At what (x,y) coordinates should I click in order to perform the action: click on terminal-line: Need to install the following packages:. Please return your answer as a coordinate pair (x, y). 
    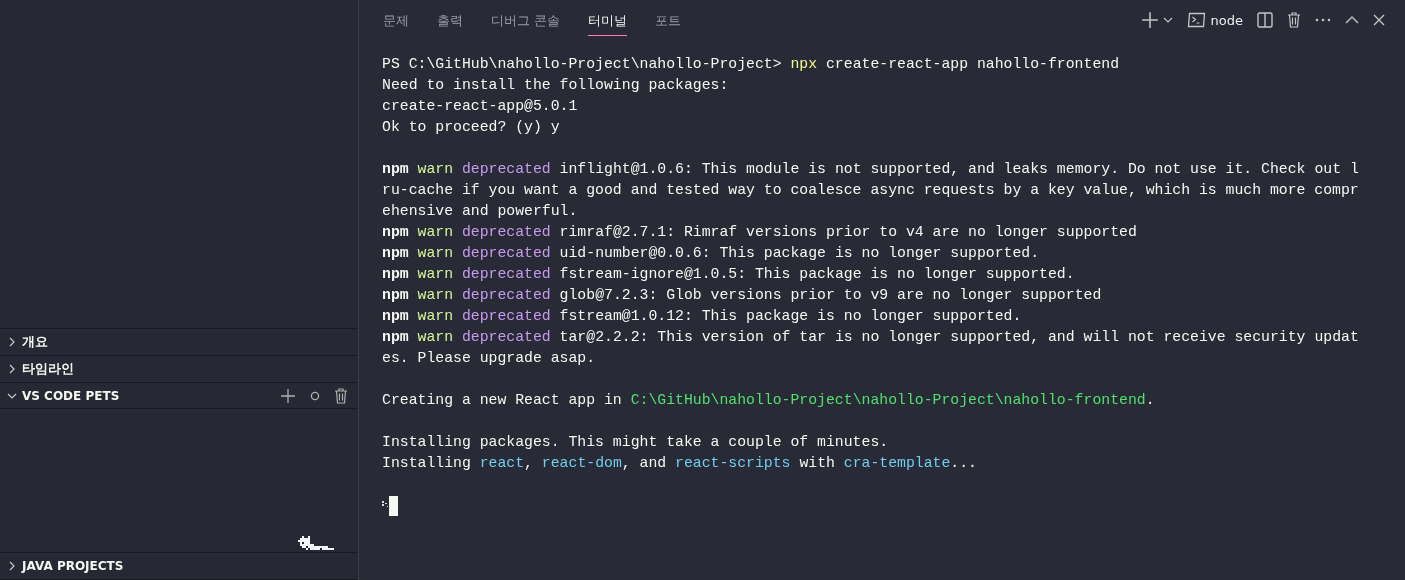
    Looking at the image, I should click on (555, 85).